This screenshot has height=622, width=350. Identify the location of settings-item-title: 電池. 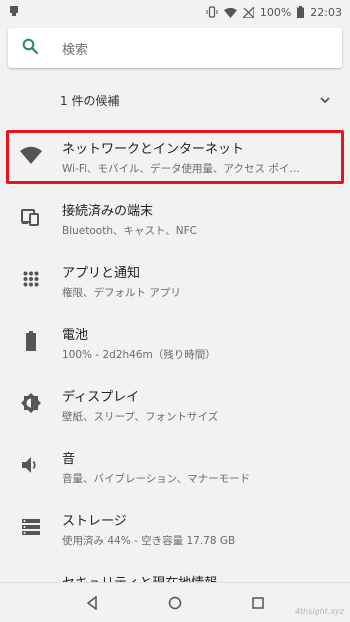
(75, 335).